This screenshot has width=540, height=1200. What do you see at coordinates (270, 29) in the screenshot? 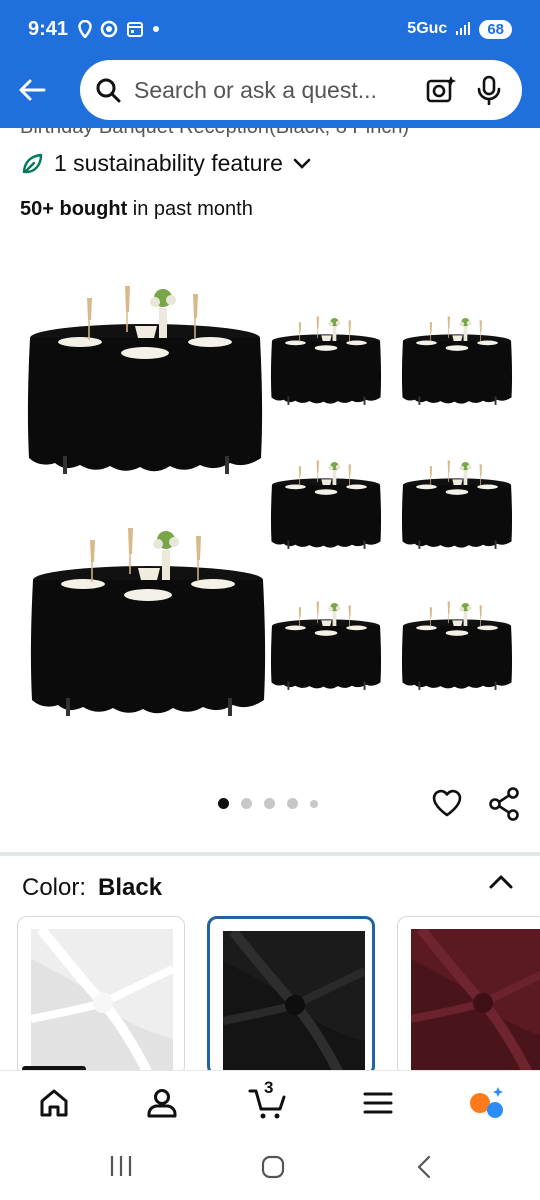
I see `status-bar: 9:41 5Guc 68` at bounding box center [270, 29].